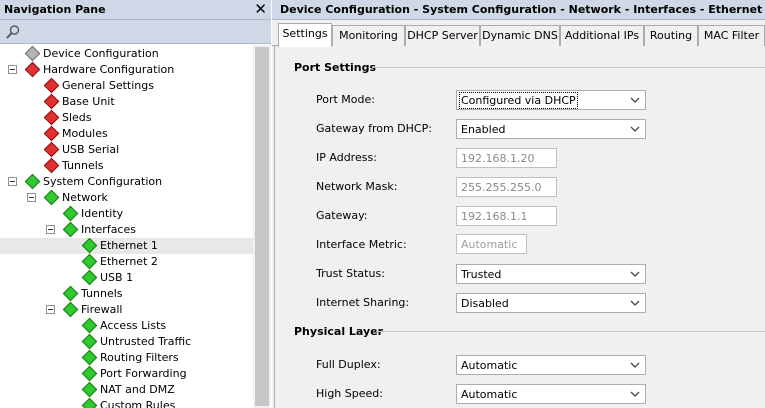 The height and width of the screenshot is (408, 765). I want to click on tree-item-label: Modules, so click(85, 133).